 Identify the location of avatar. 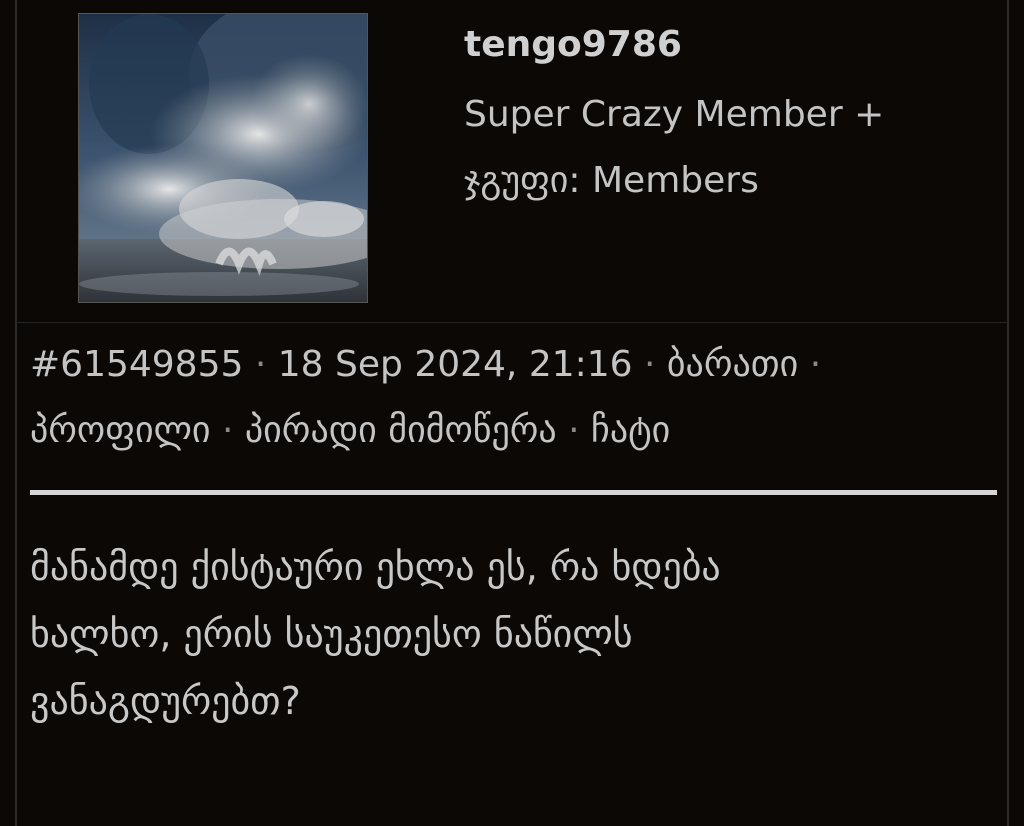
(223, 158).